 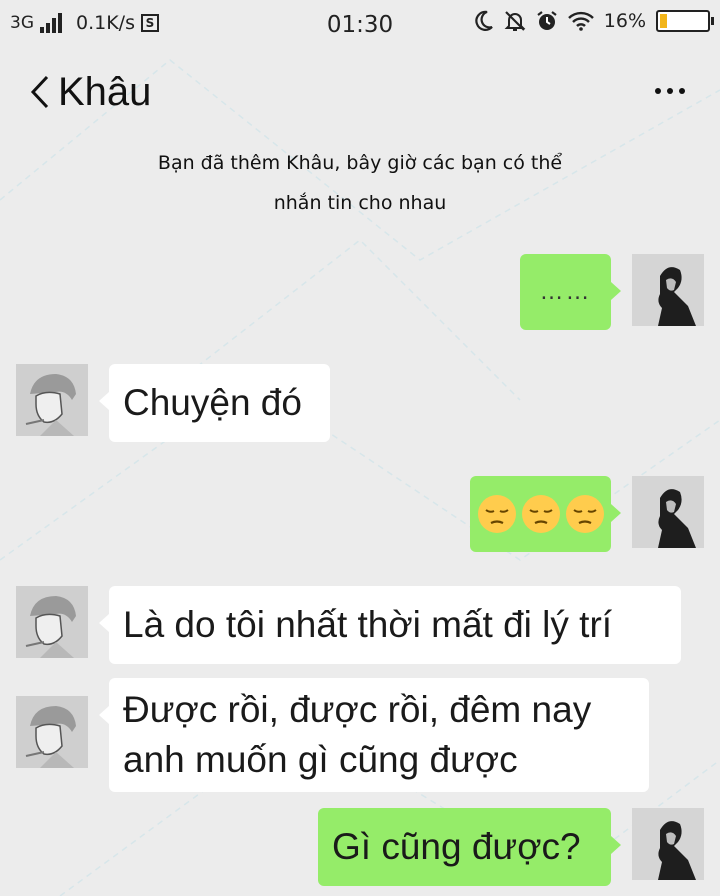 What do you see at coordinates (360, 92) in the screenshot?
I see `chat-header: Khâu` at bounding box center [360, 92].